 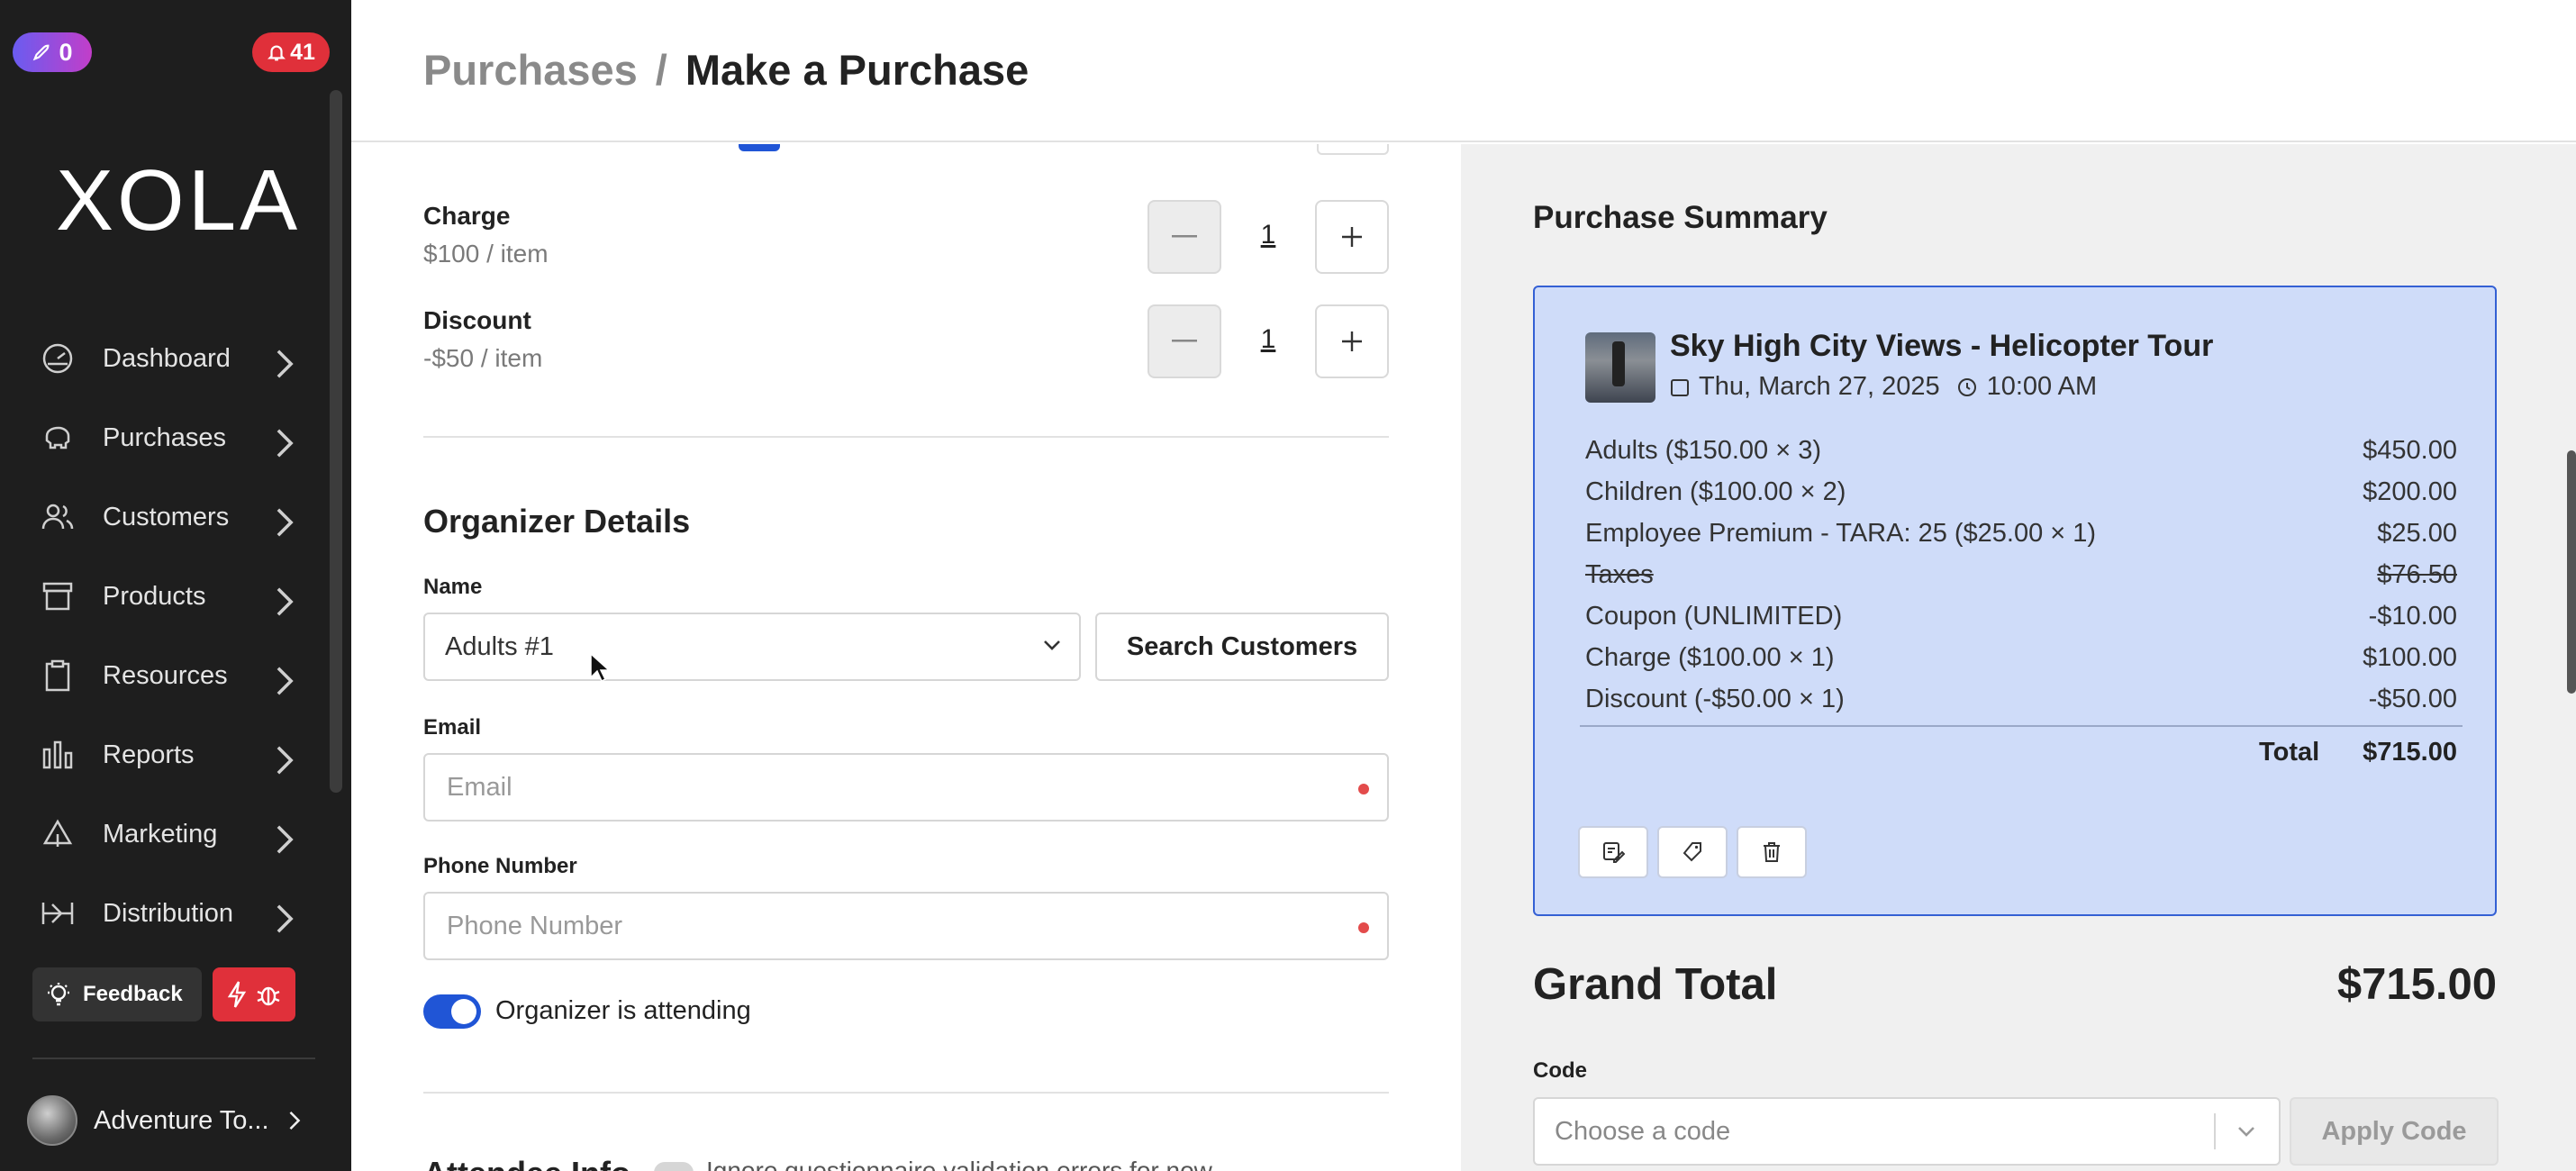 I want to click on notifications-count: 41, so click(x=302, y=52).